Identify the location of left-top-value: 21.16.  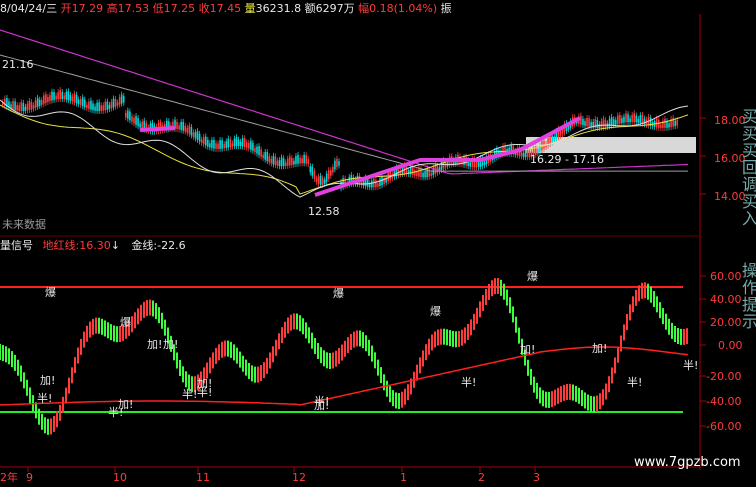
(18, 64).